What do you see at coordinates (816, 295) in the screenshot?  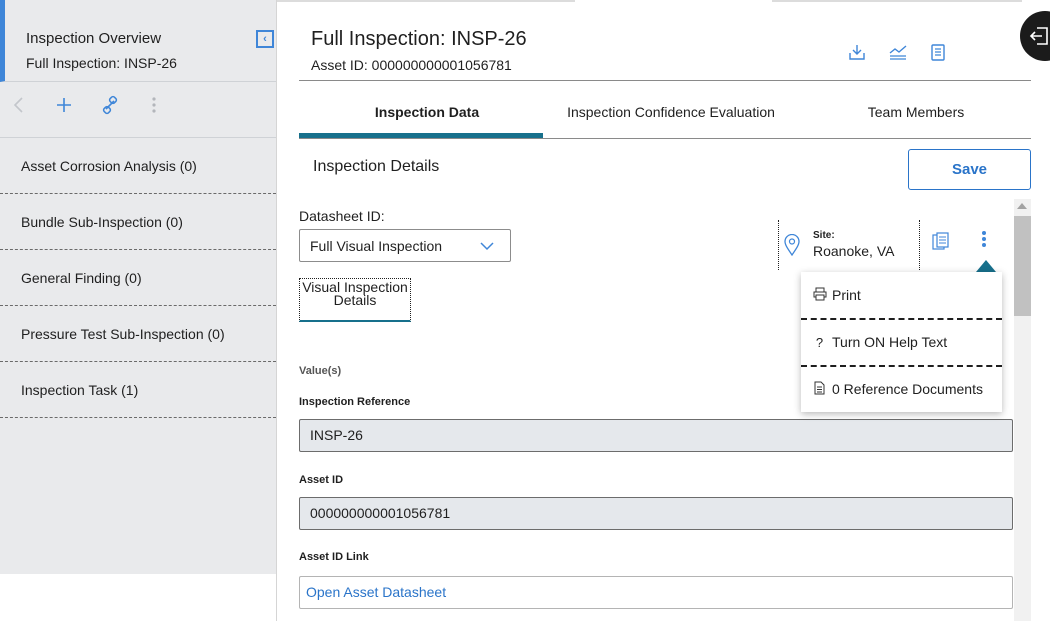 I see `print-icon` at bounding box center [816, 295].